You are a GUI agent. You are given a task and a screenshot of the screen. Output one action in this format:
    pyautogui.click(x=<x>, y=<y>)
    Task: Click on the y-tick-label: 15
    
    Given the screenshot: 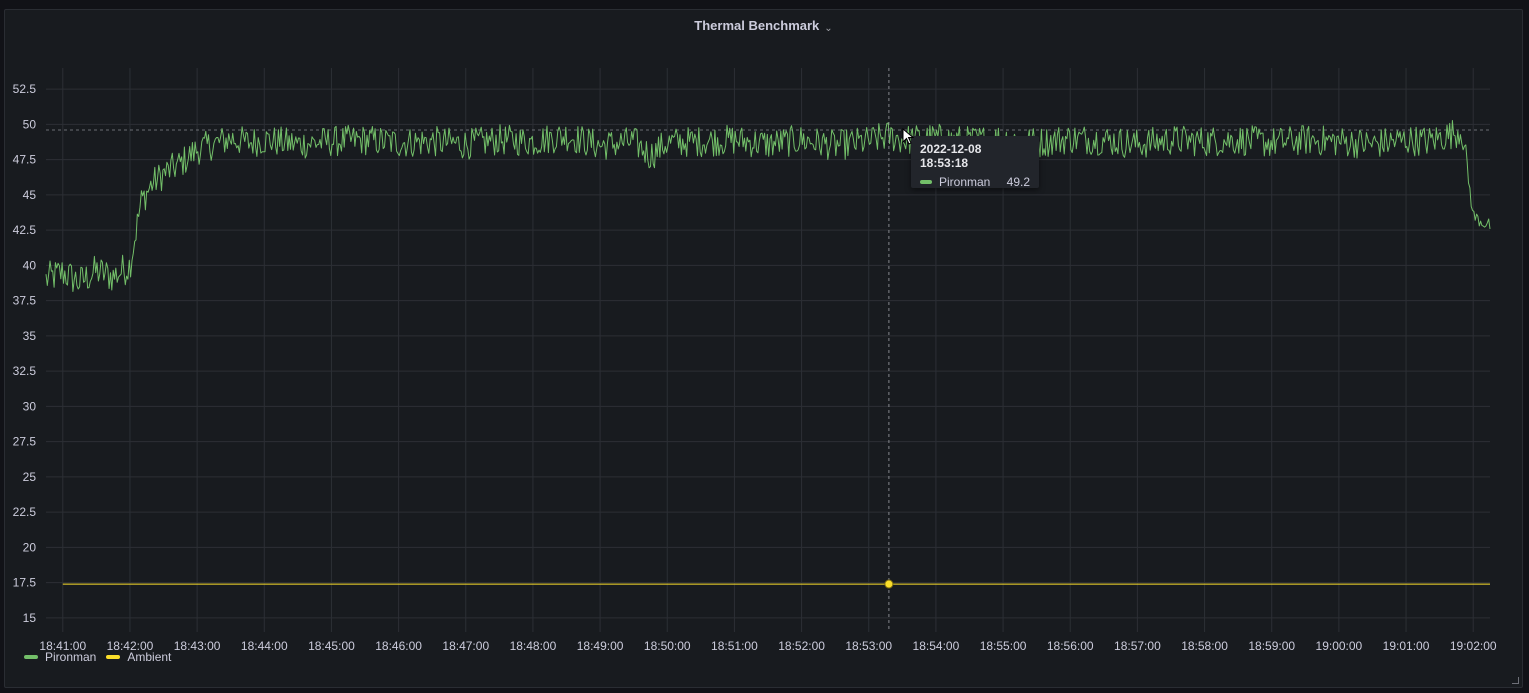 What is the action you would take?
    pyautogui.click(x=30, y=618)
    